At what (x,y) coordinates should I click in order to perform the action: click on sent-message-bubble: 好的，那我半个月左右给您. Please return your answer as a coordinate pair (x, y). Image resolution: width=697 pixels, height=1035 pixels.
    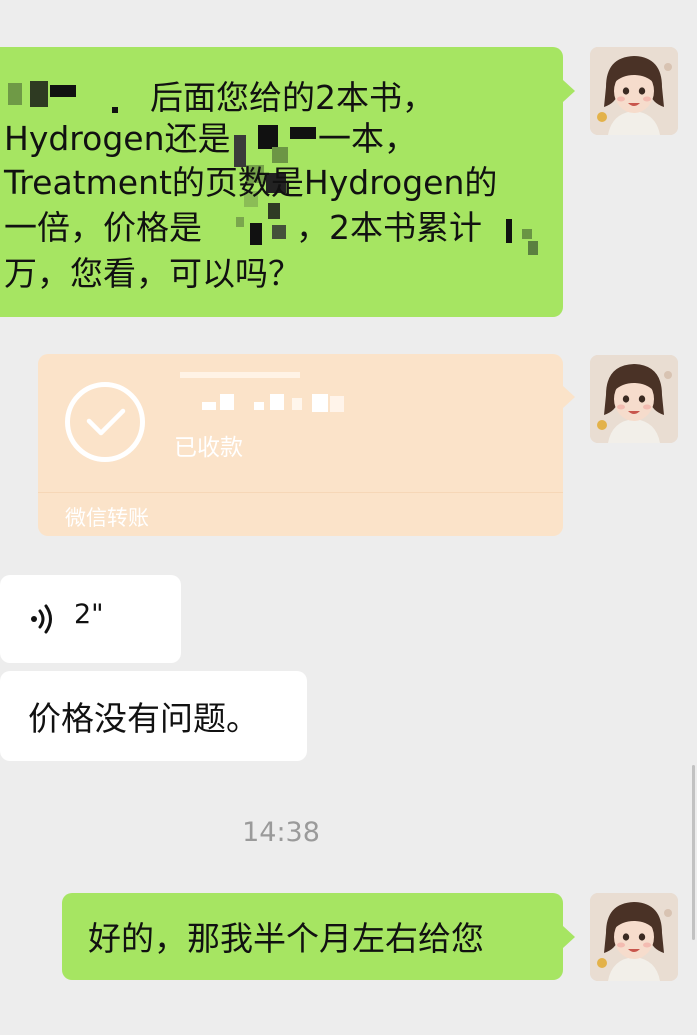
    Looking at the image, I should click on (312, 936).